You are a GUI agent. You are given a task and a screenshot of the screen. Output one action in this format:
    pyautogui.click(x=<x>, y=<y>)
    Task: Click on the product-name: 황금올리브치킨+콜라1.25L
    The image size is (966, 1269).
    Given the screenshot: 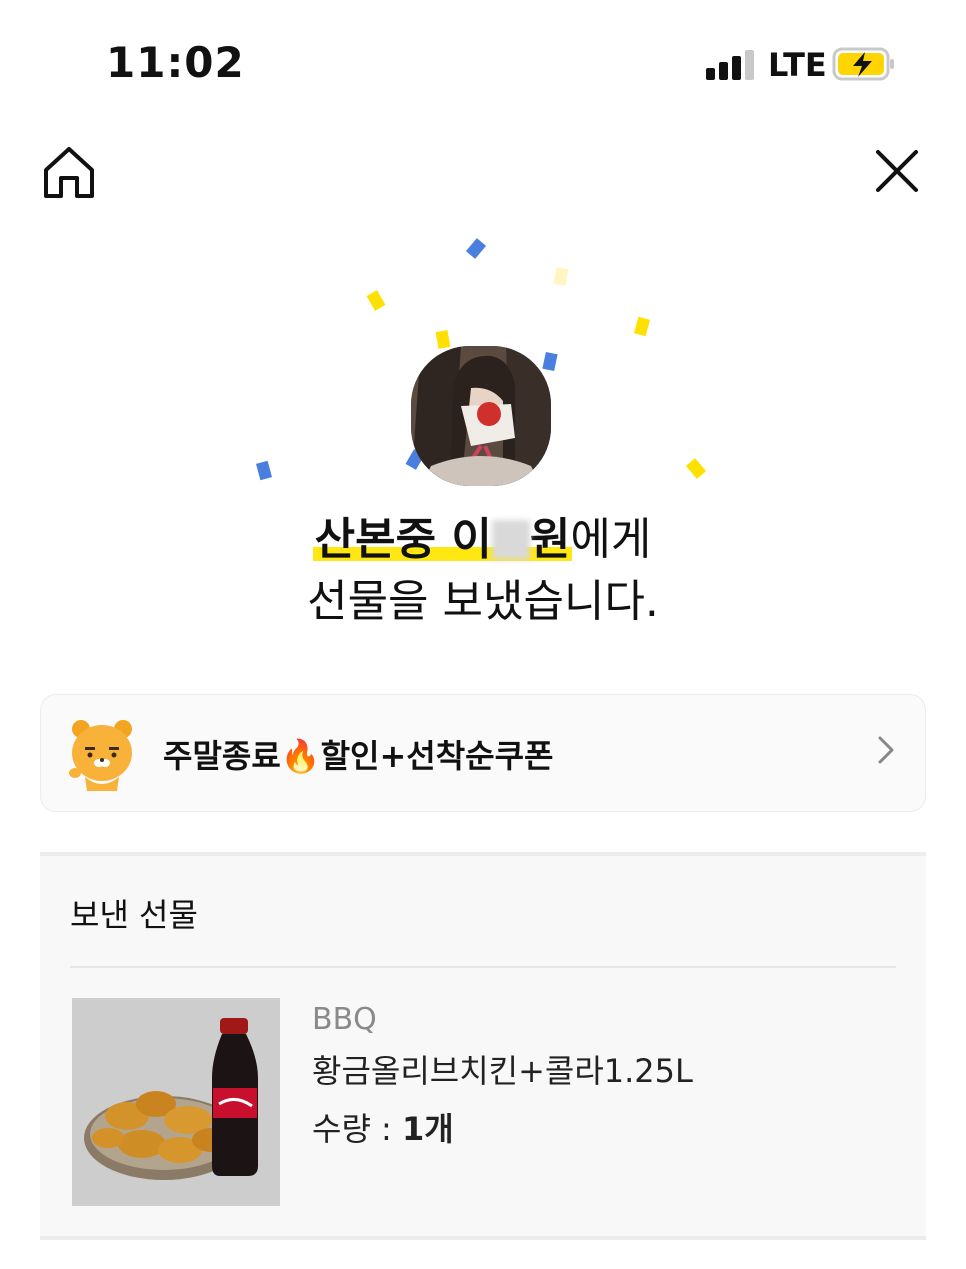 What is the action you would take?
    pyautogui.click(x=502, y=1069)
    